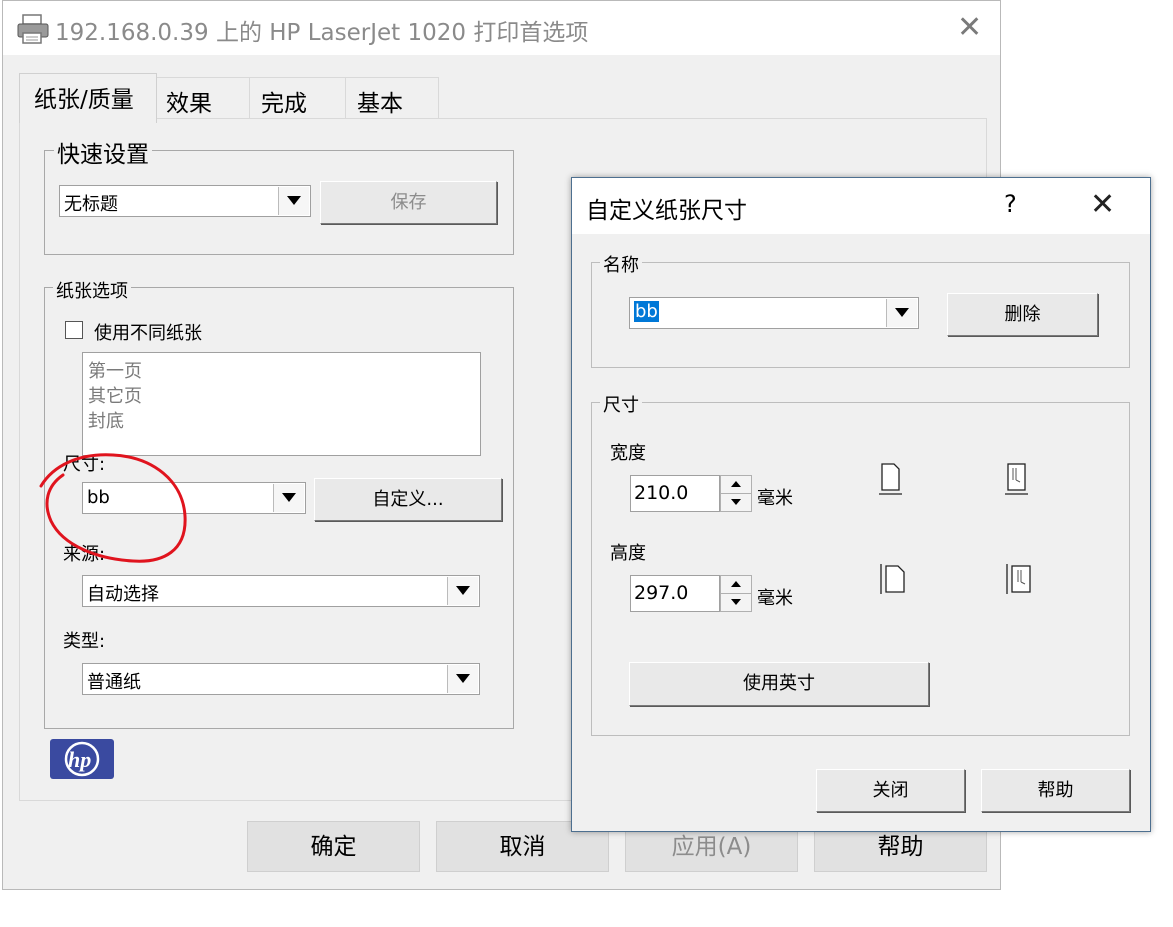 The height and width of the screenshot is (927, 1173). Describe the element at coordinates (33, 29) in the screenshot. I see `printer-icon` at that location.